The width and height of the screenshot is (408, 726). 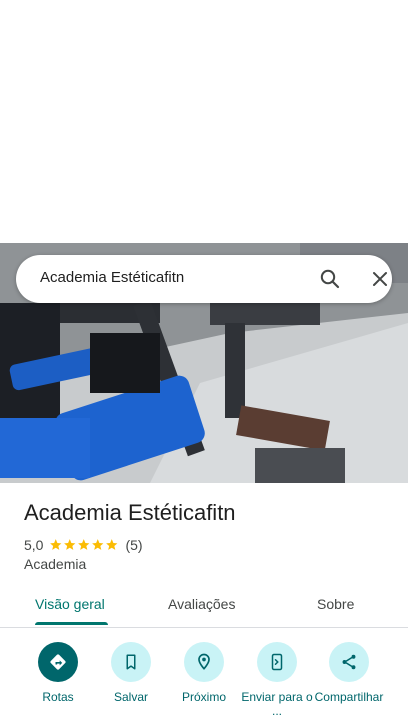 I want to click on tab-reviews: Avaliações, so click(x=201, y=604).